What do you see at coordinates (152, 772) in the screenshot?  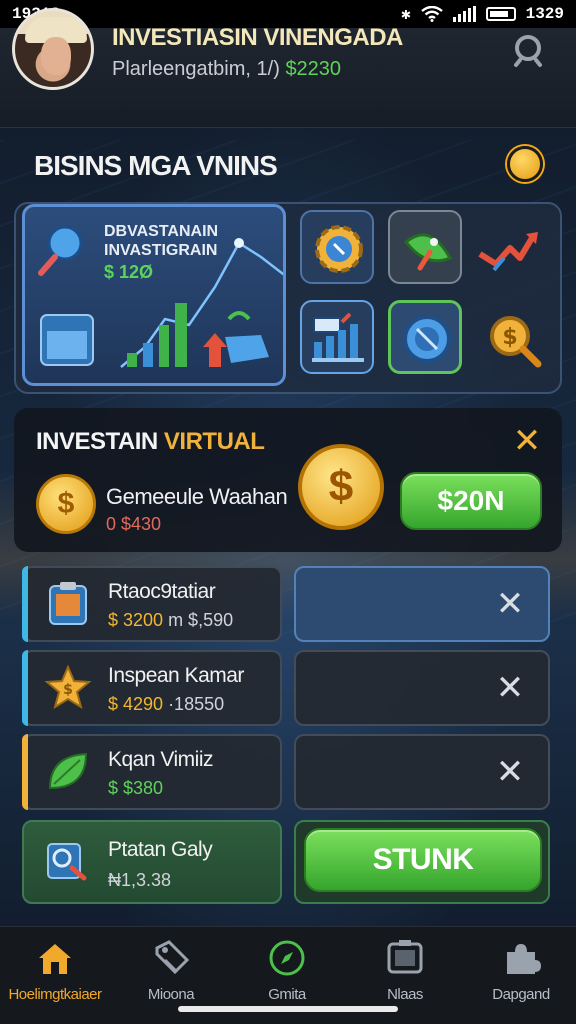 I see `list-item: Kqan Vimiiz $ $380` at bounding box center [152, 772].